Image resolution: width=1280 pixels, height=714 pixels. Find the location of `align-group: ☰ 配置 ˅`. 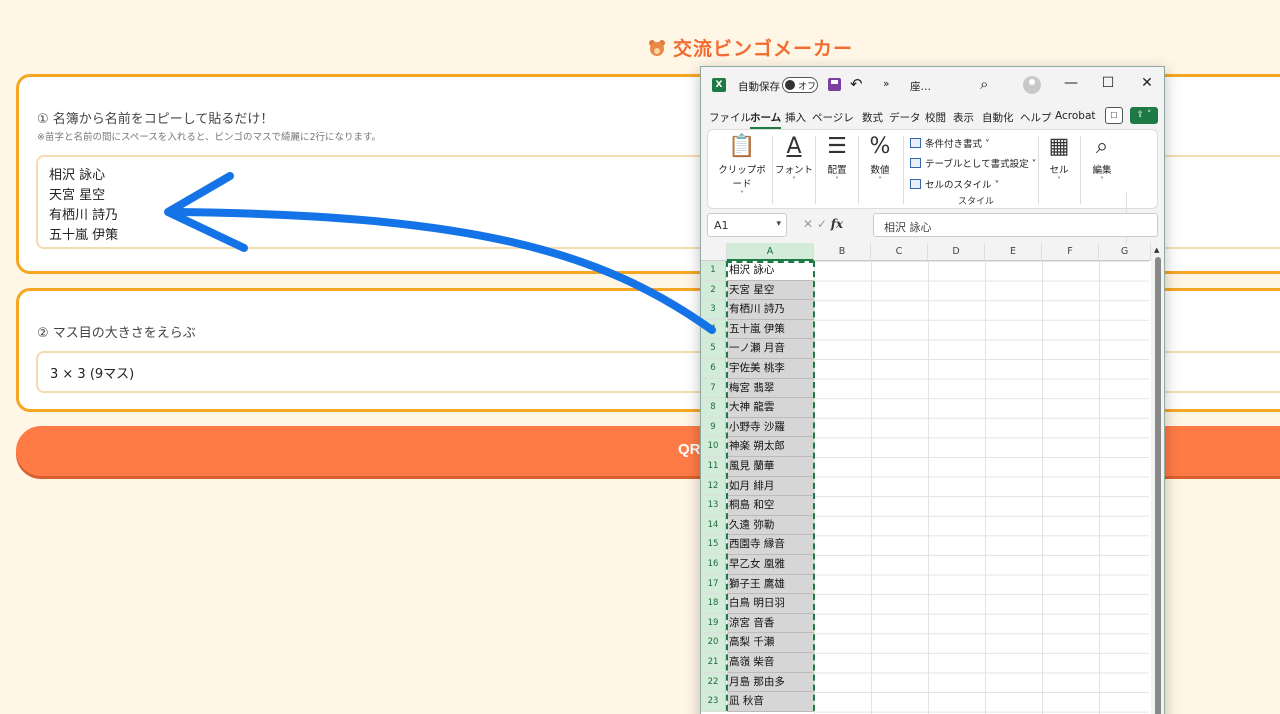

align-group: ☰ 配置 ˅ is located at coordinates (837, 158).